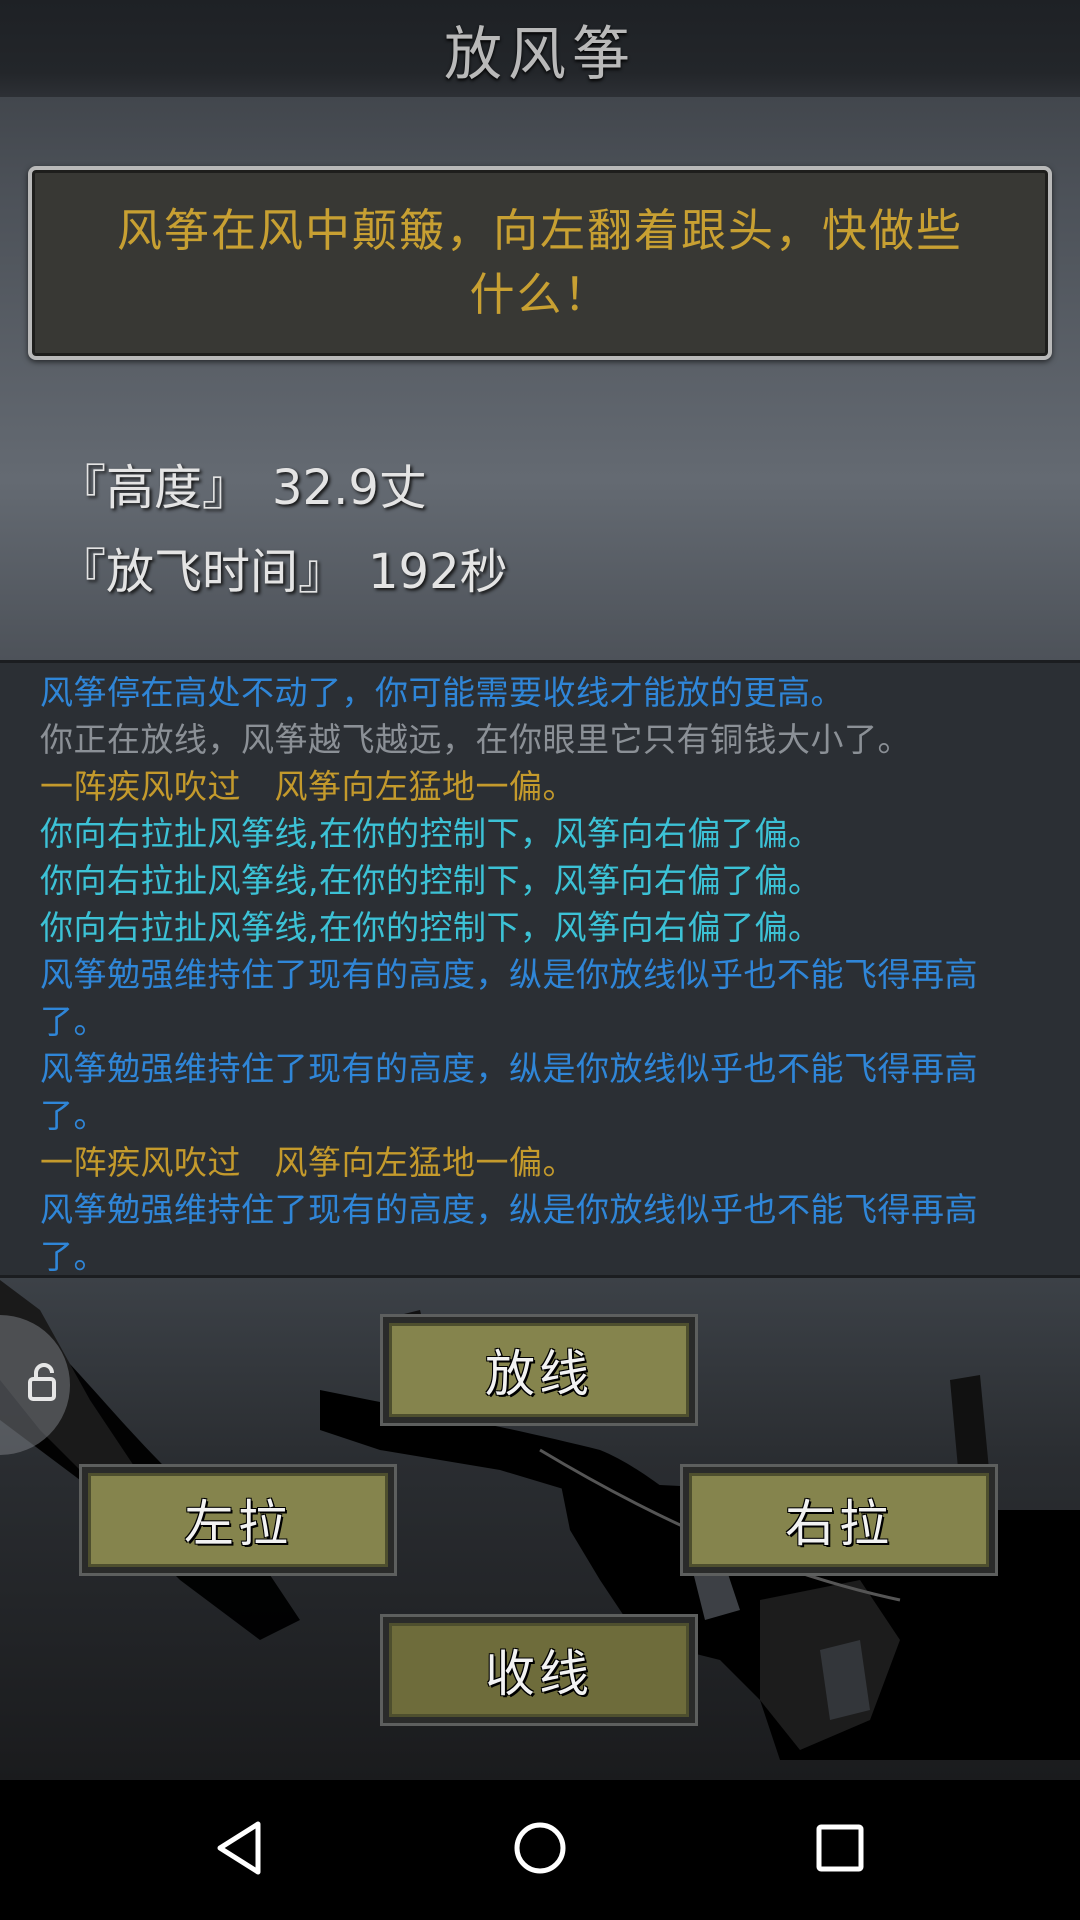 This screenshot has width=1080, height=1920. I want to click on event-message: 风筝在风中颠簸，向左翻着跟头，快做些什么！, so click(539, 262).